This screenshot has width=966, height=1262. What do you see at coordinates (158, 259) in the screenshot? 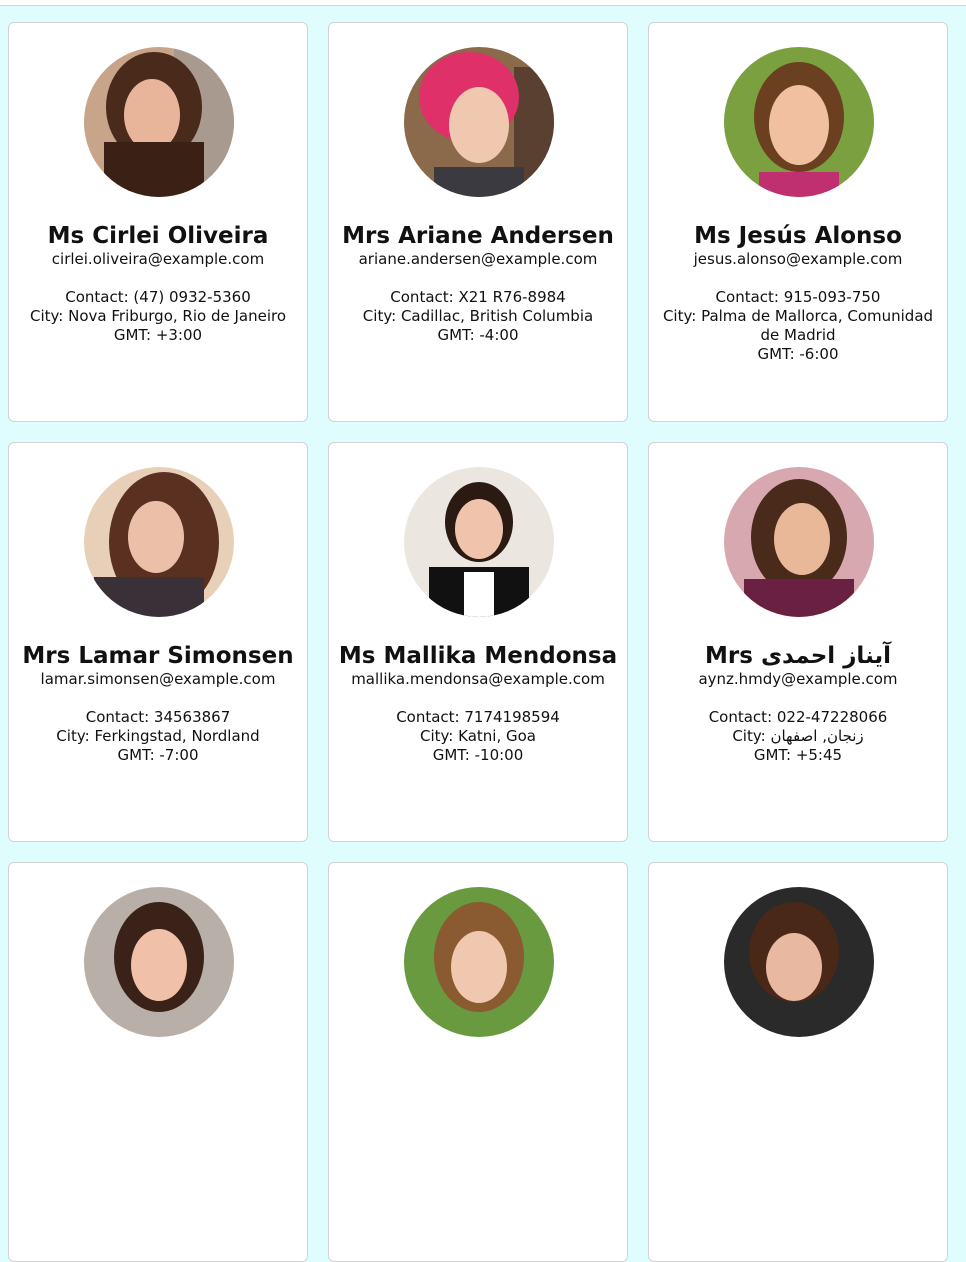
I see `user-email: cirlei.oliveira@example.com` at bounding box center [158, 259].